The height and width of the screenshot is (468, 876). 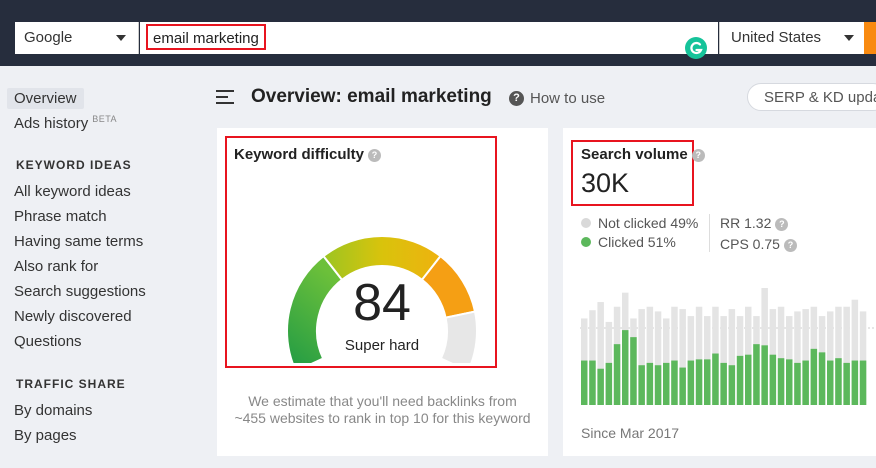 I want to click on sidebar-item-having-same-terms: Having same terms, so click(x=78, y=241).